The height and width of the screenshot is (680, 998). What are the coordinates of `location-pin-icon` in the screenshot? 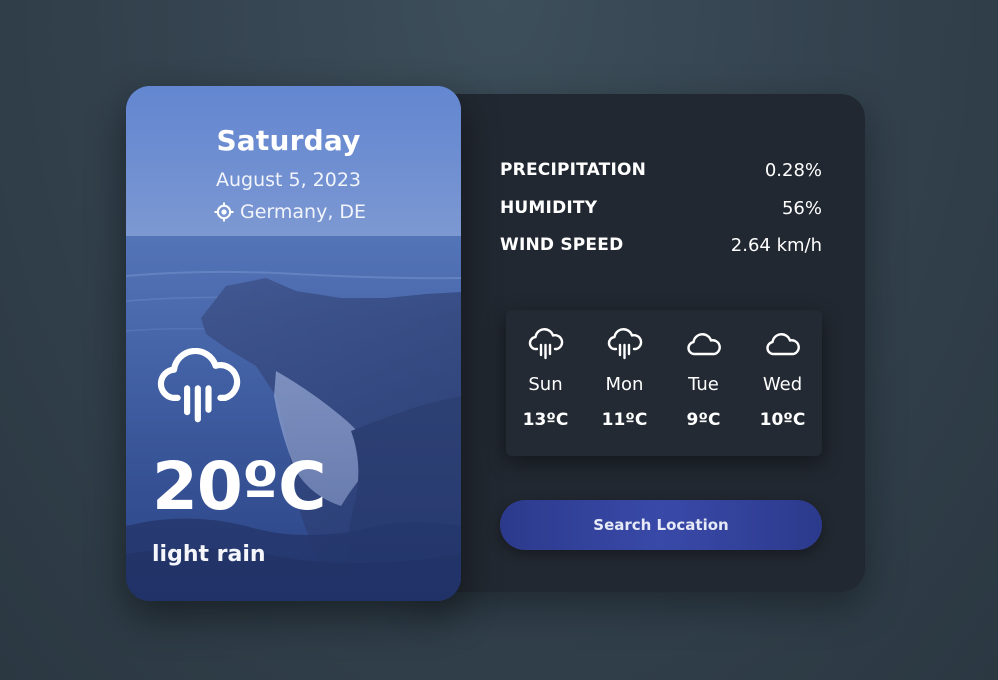 It's located at (224, 212).